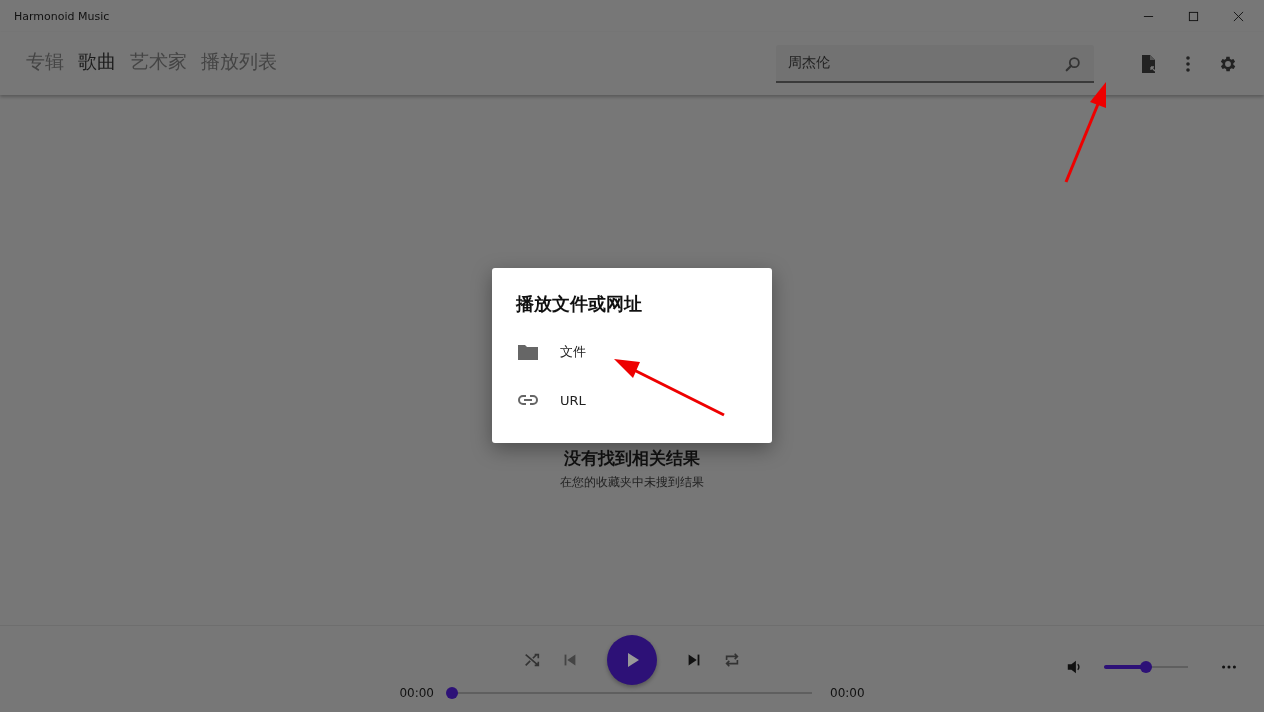  I want to click on search-icon, so click(1073, 63).